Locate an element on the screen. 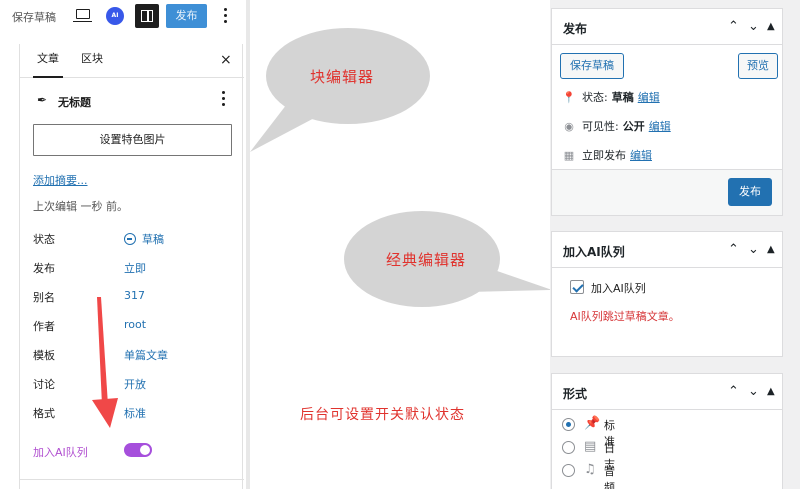  pin-icon: 📍 is located at coordinates (569, 97).